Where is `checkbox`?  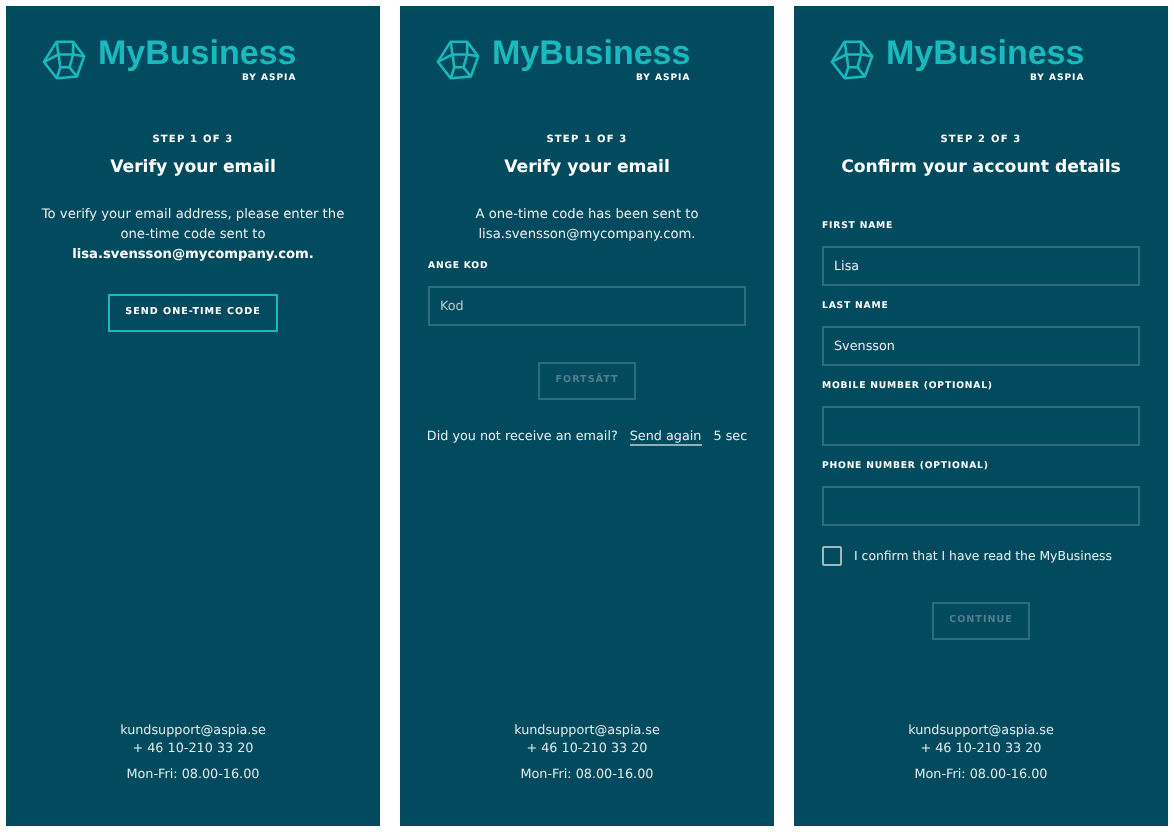
checkbox is located at coordinates (832, 556).